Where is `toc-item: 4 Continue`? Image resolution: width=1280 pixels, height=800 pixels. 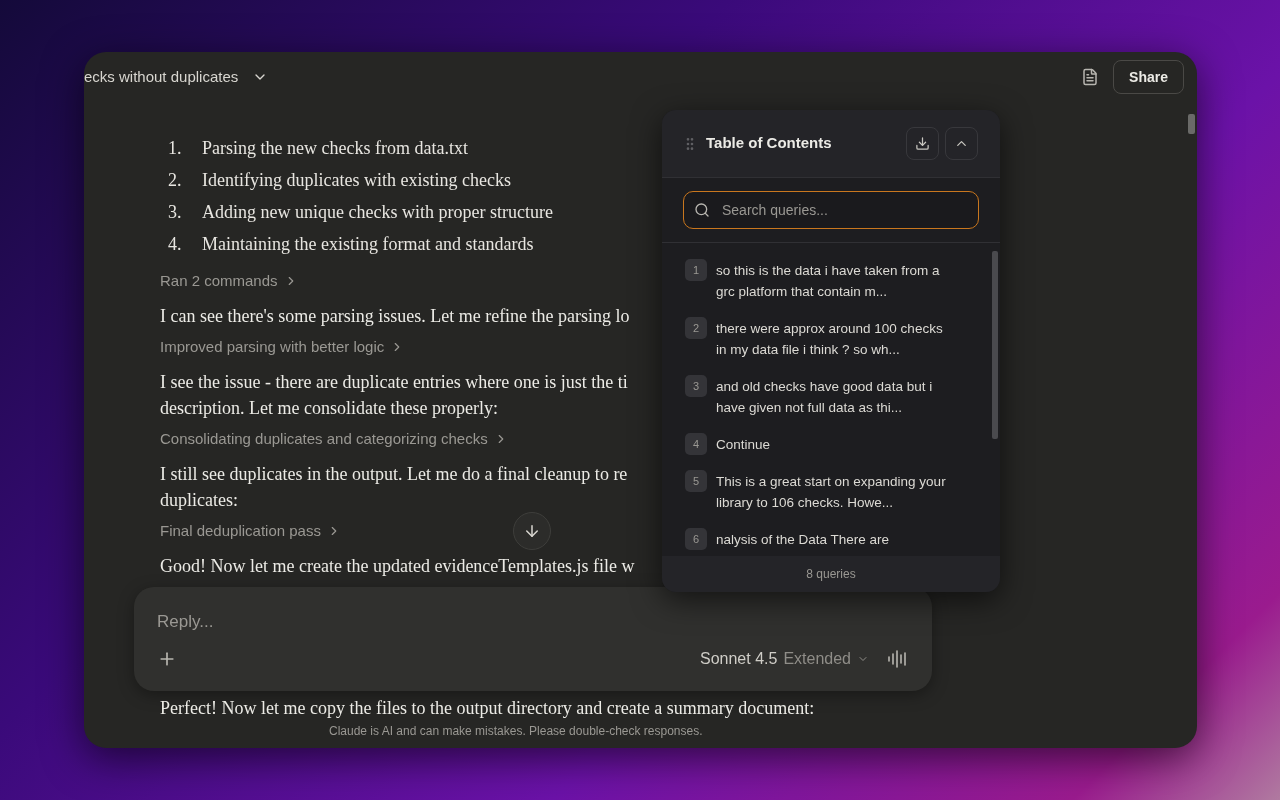
toc-item: 4 Continue is located at coordinates (832, 444).